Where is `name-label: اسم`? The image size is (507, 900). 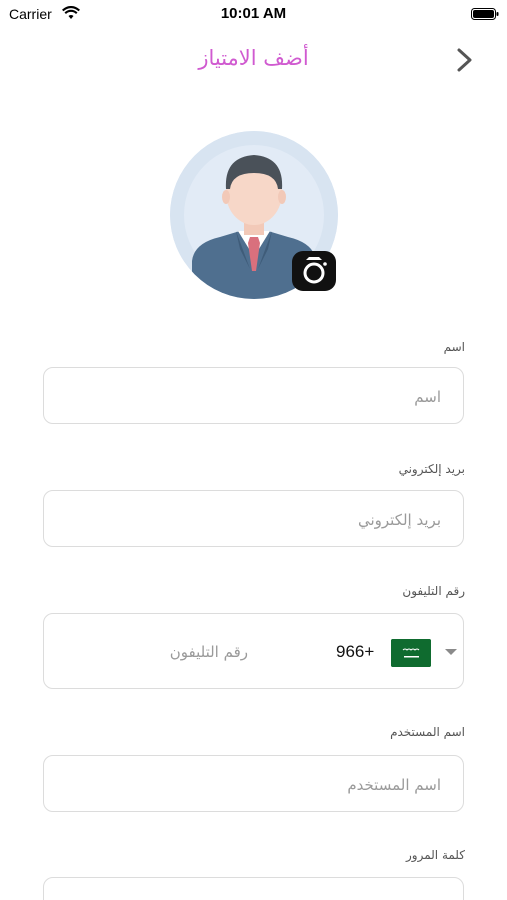
name-label: اسم is located at coordinates (454, 347).